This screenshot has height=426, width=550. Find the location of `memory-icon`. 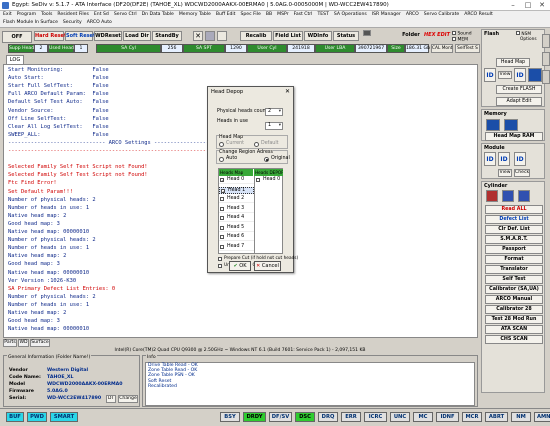

memory-icon is located at coordinates (493, 125).